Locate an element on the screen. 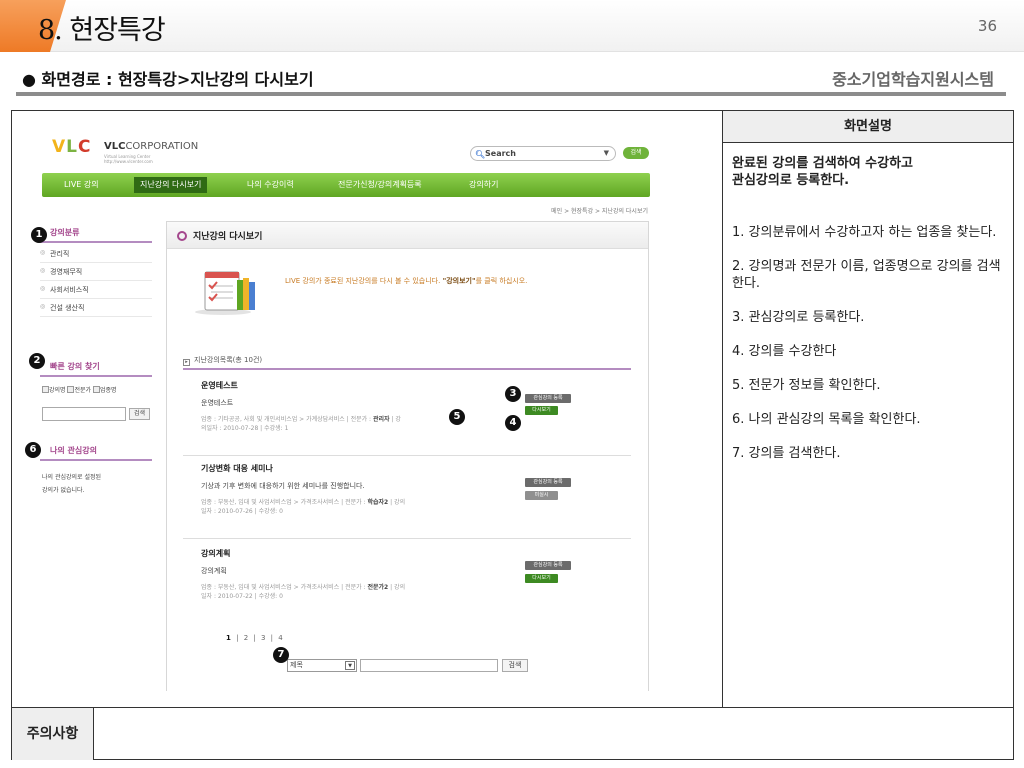 The image size is (1024, 768). sidebar-item-category: 경영재무직 is located at coordinates (96, 272).